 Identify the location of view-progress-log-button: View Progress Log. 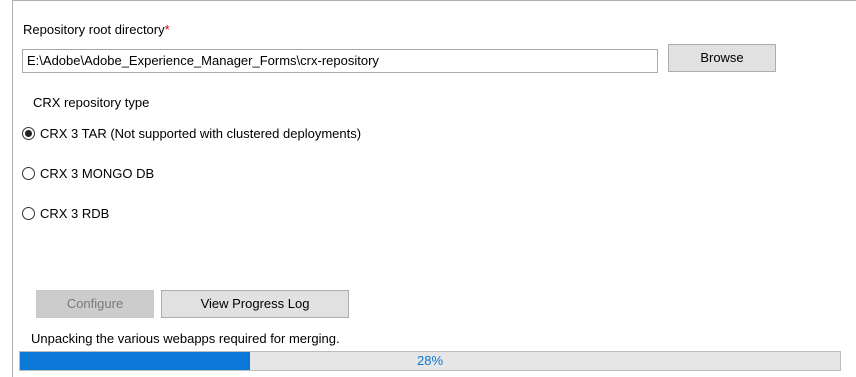
(255, 304).